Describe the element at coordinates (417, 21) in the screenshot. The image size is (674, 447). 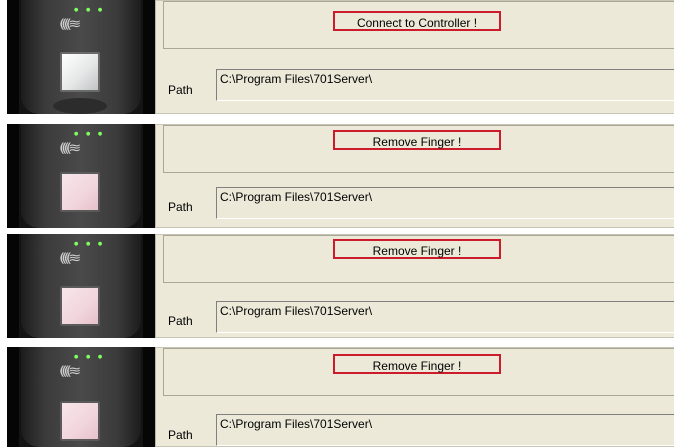
I see `status-message: Connect to Controller !` at that location.